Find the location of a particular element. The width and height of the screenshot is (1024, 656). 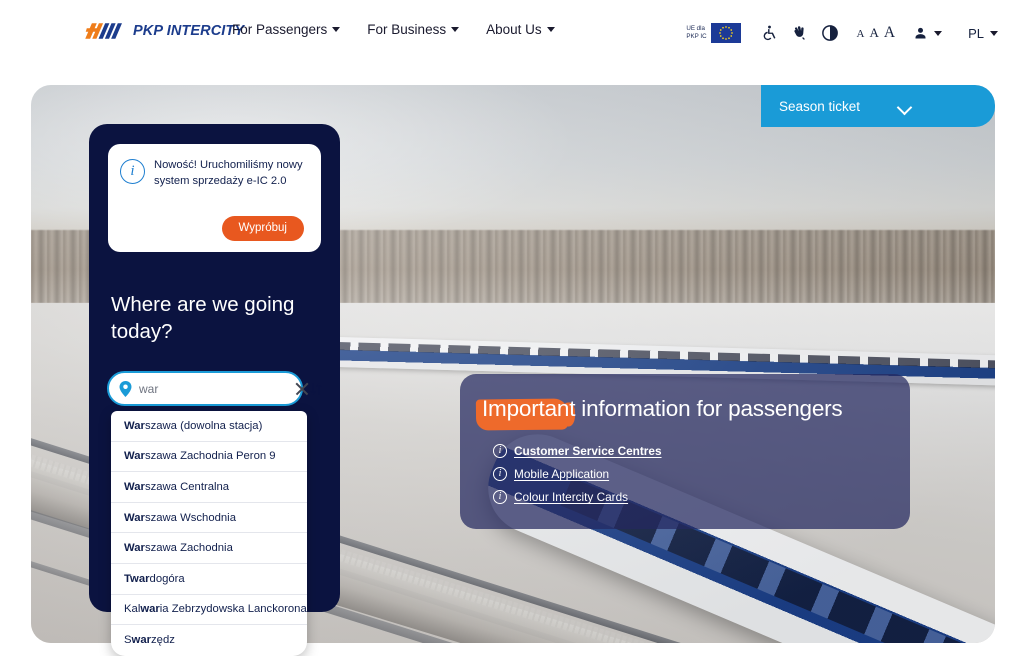

wheelchair-icon is located at coordinates (770, 33).